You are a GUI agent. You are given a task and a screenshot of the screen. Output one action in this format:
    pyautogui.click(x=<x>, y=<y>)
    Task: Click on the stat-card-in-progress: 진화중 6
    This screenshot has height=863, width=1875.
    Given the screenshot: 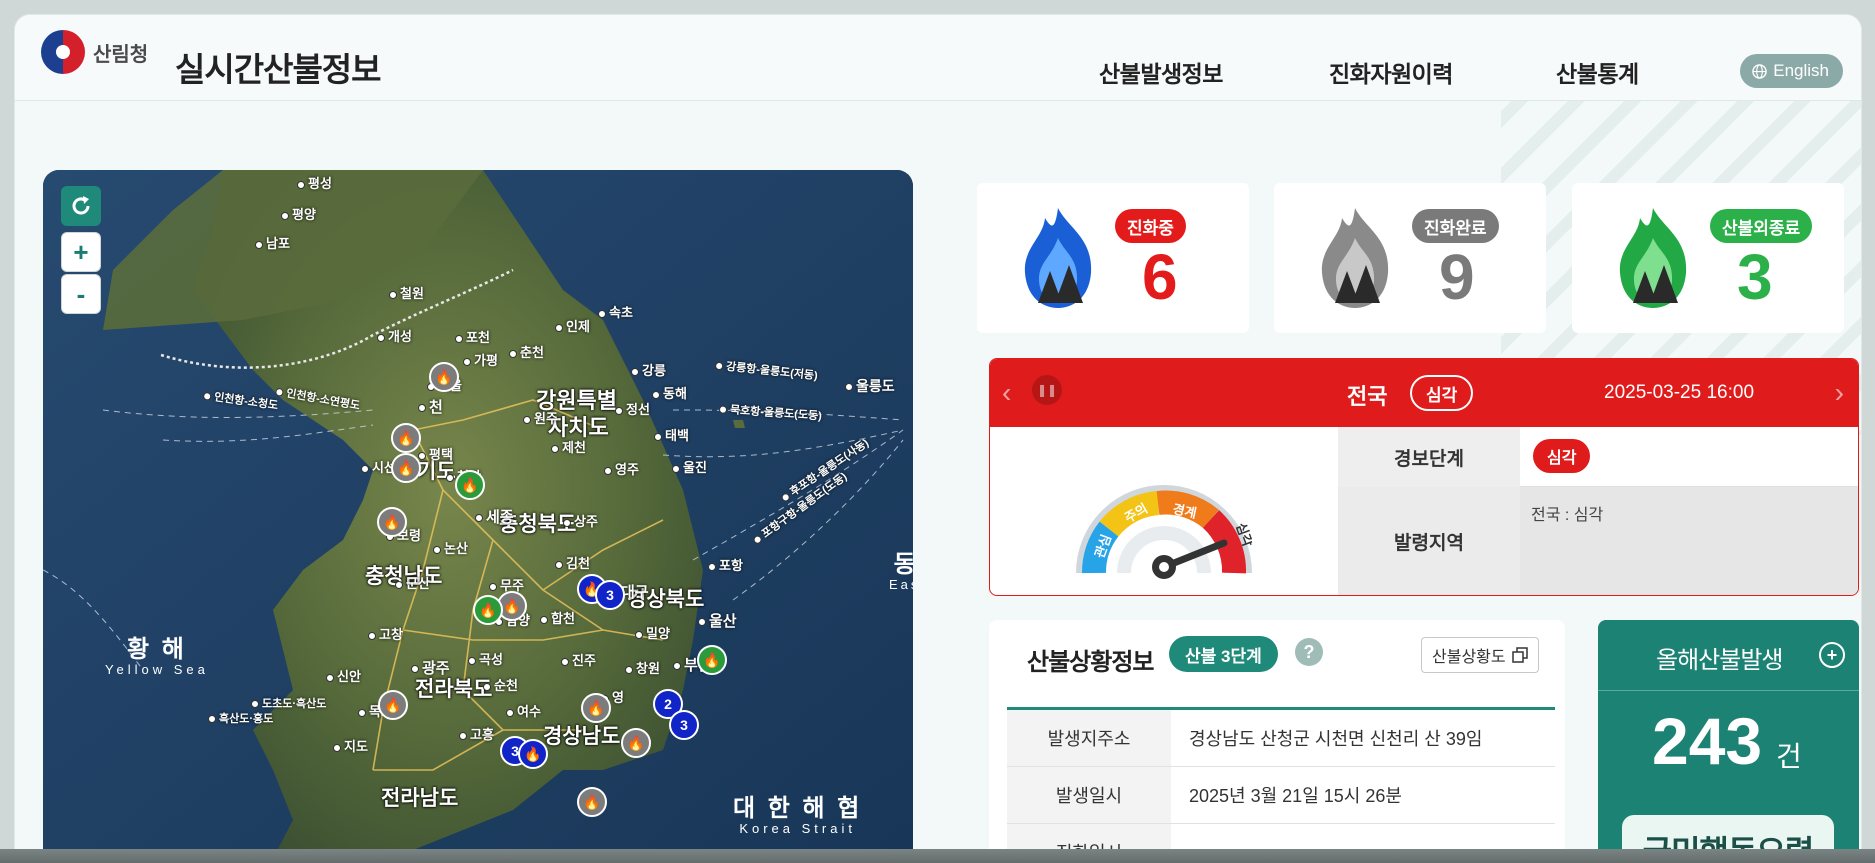 What is the action you would take?
    pyautogui.click(x=1113, y=258)
    